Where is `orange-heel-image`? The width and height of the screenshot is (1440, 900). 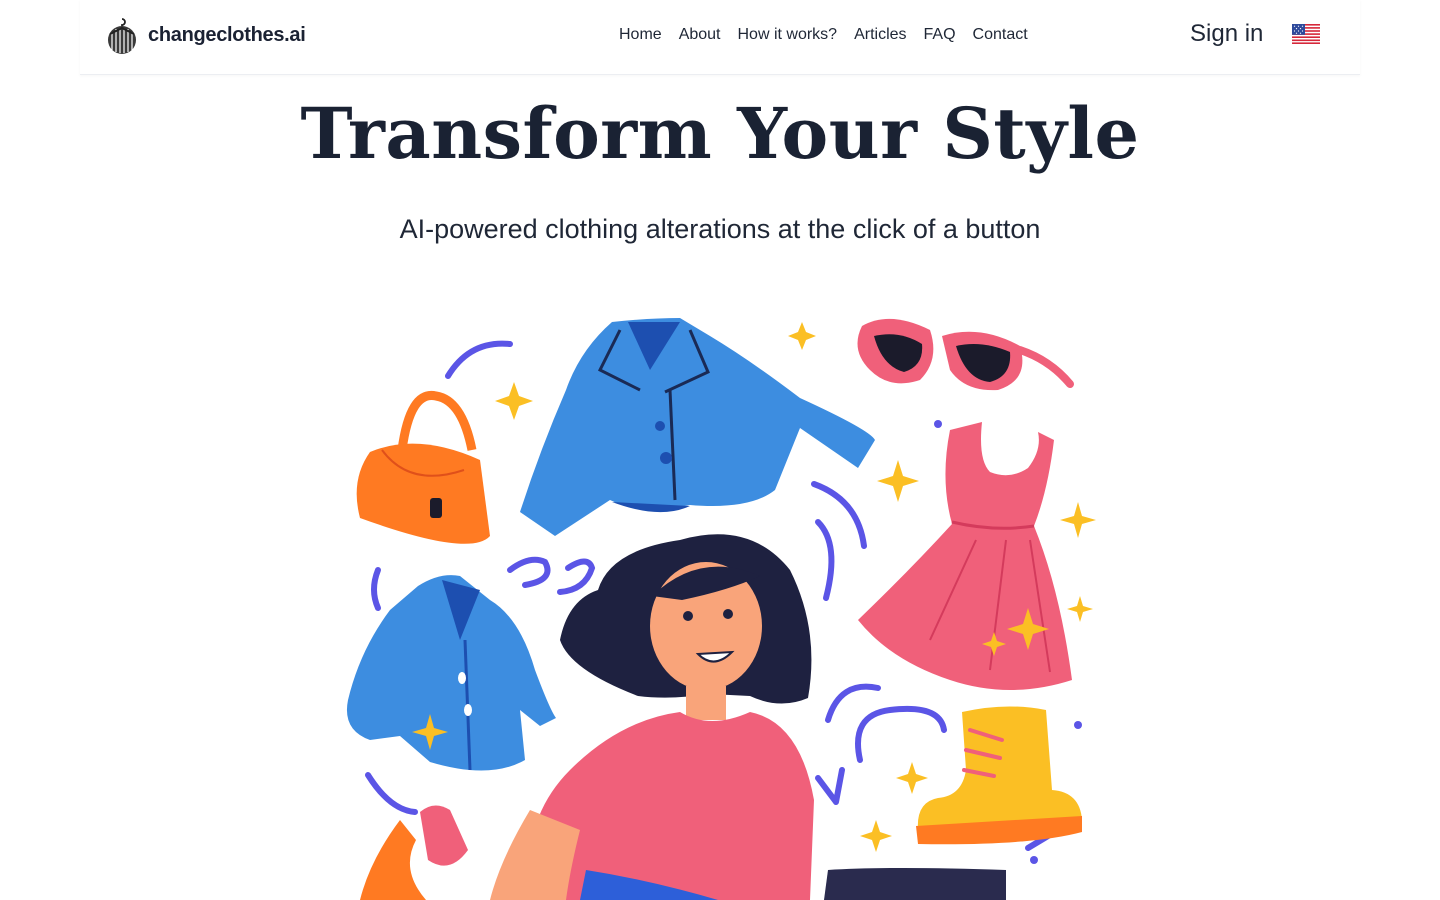
orange-heel-image is located at coordinates (393, 860).